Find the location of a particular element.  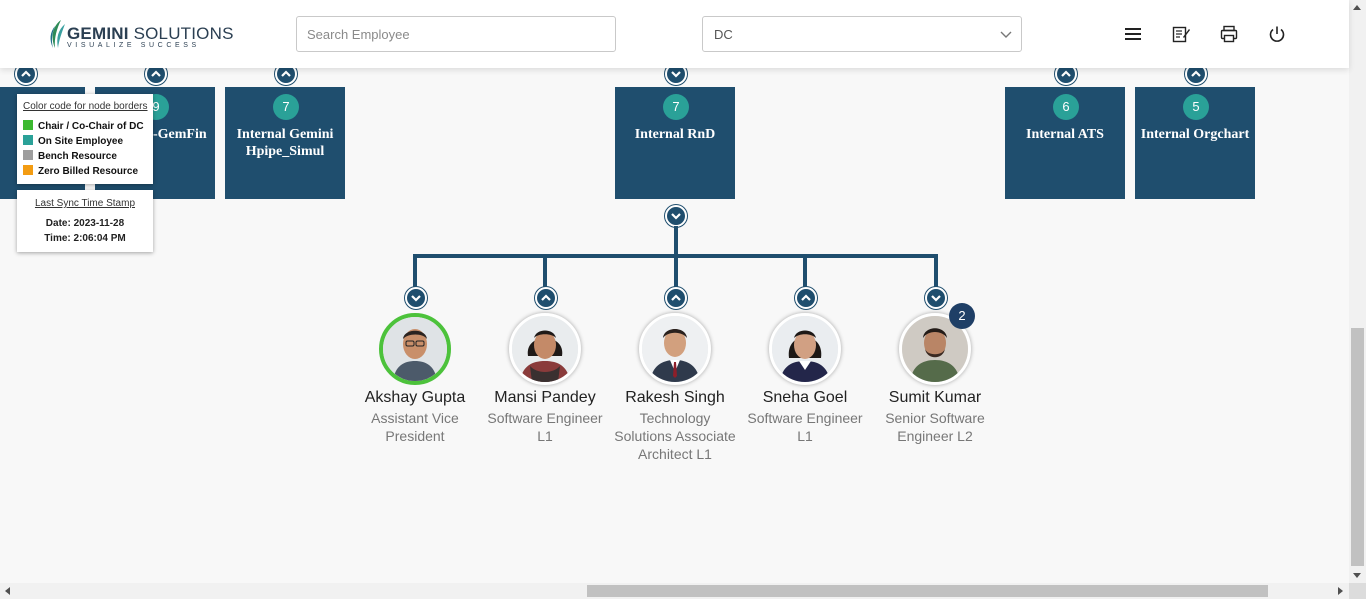

power-icon is located at coordinates (1277, 34).